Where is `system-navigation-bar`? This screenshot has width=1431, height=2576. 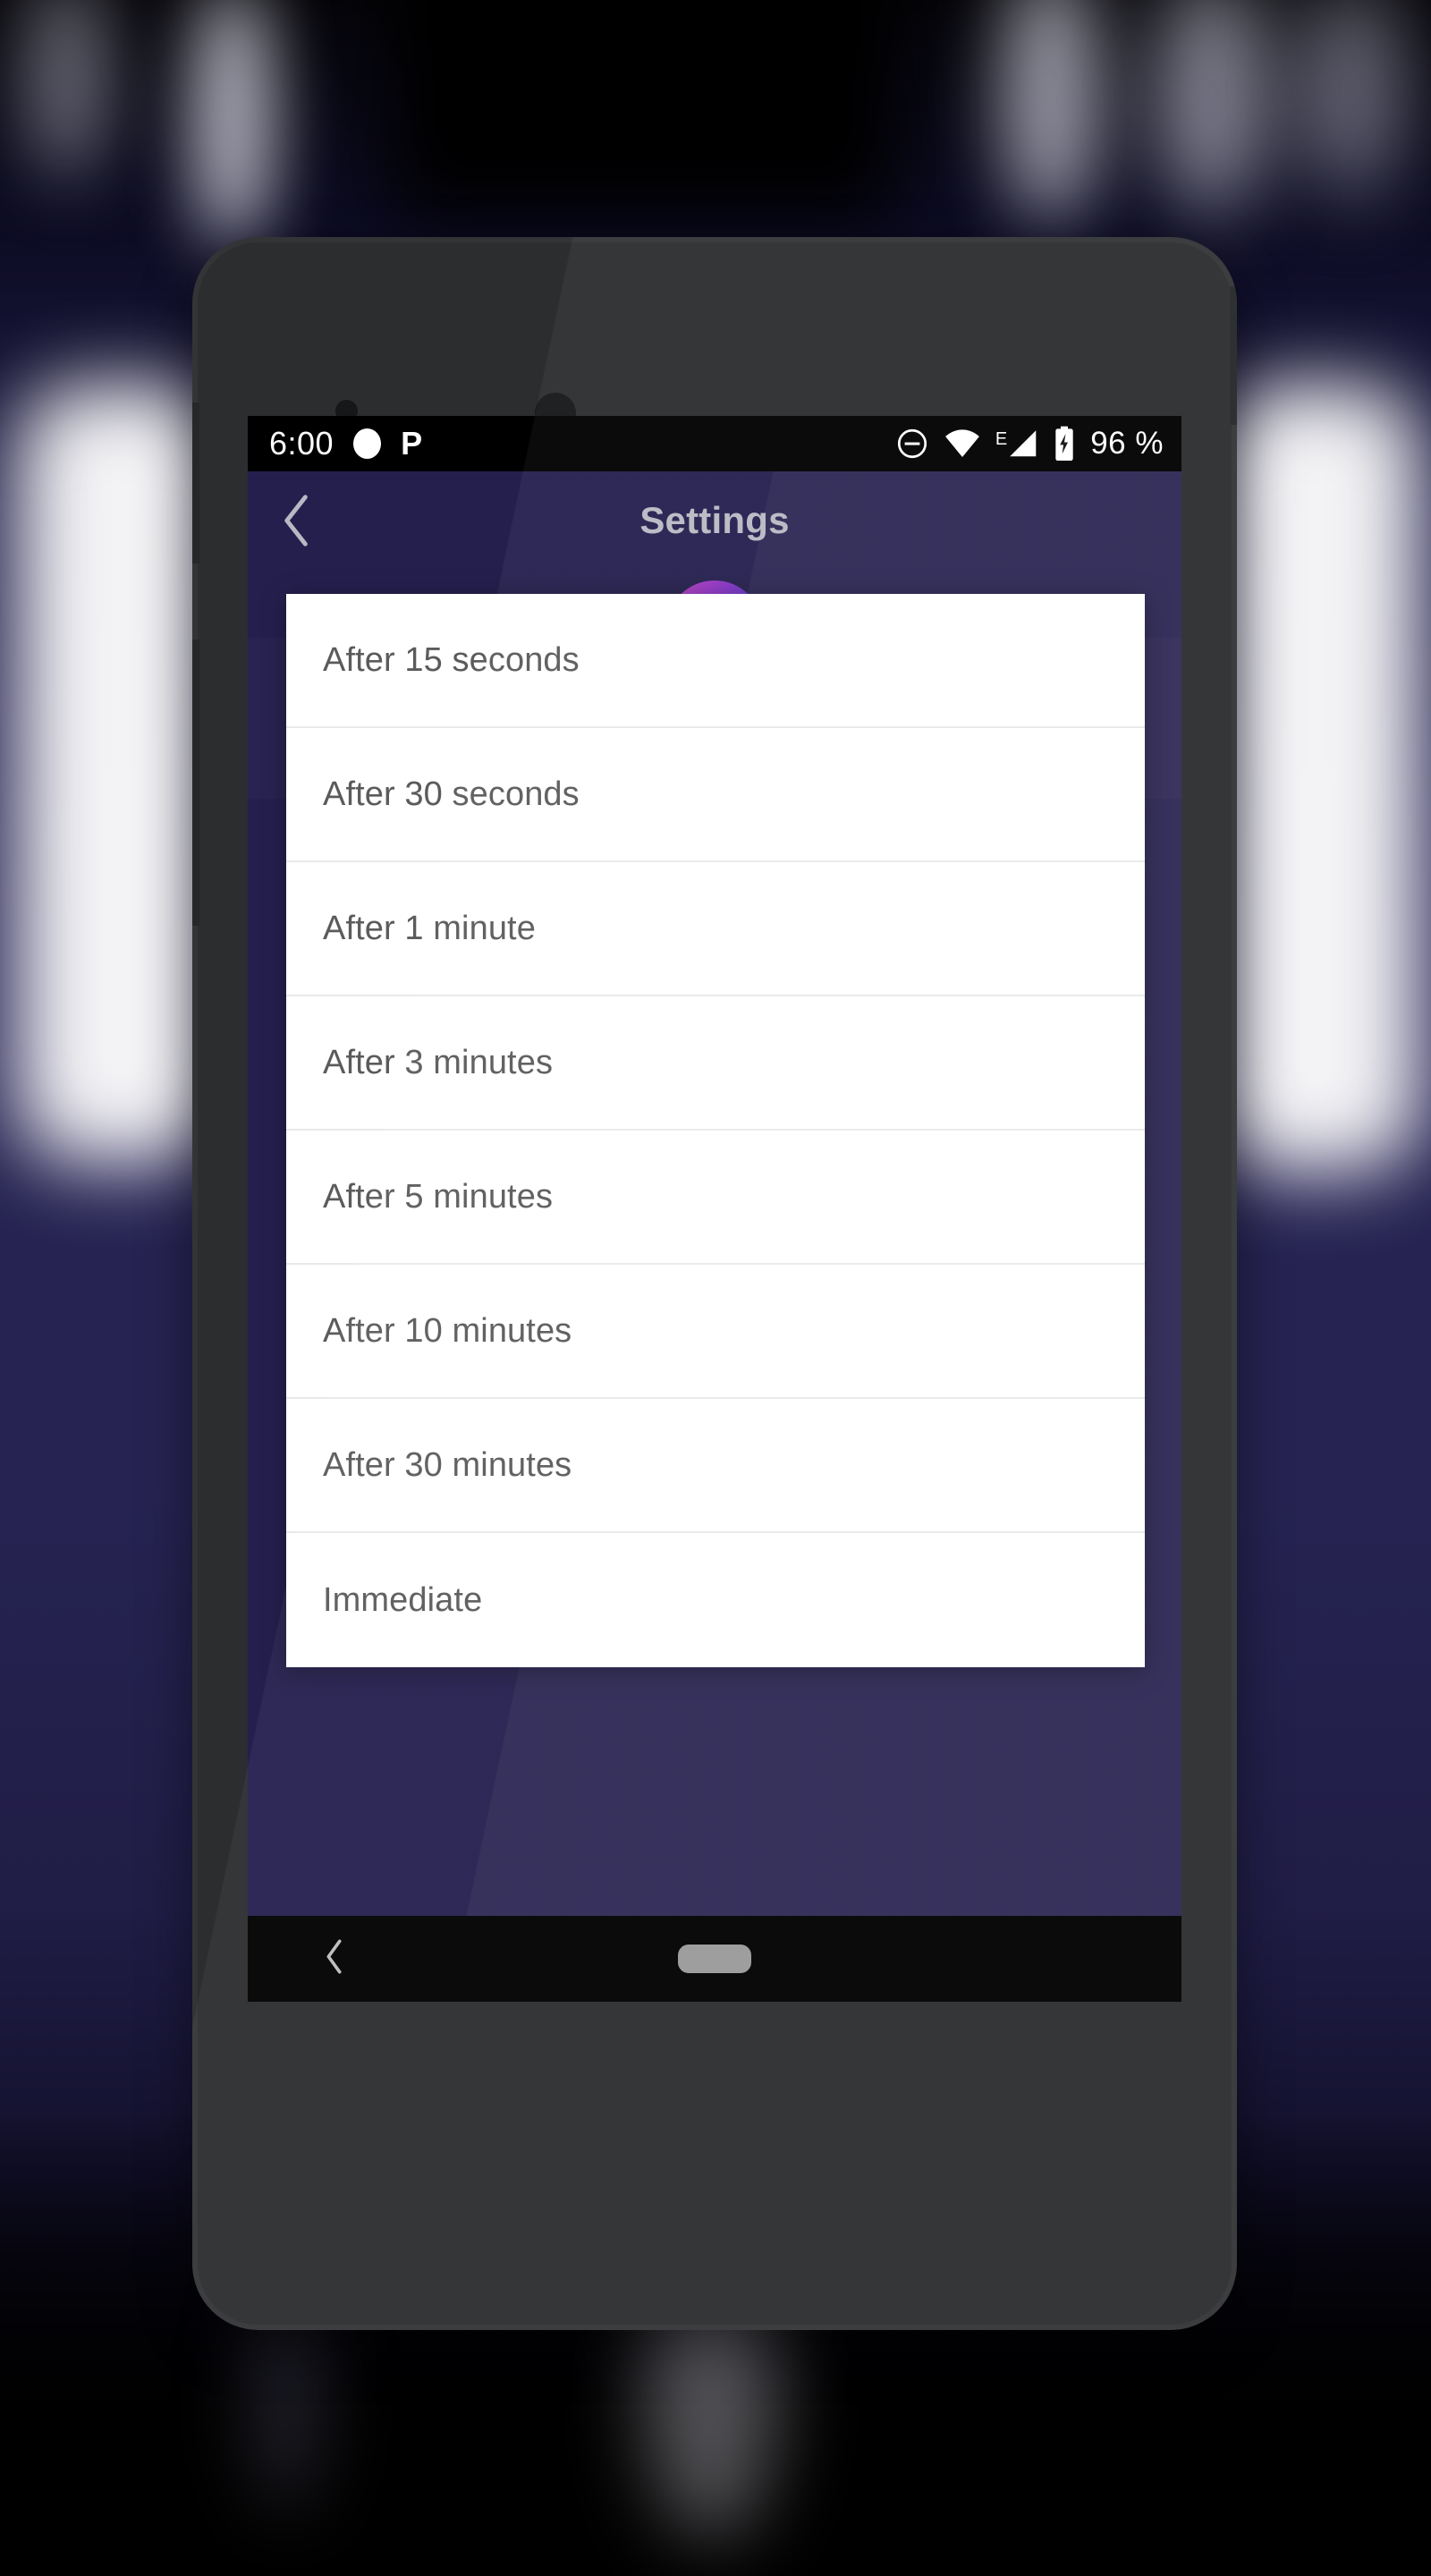 system-navigation-bar is located at coordinates (715, 1959).